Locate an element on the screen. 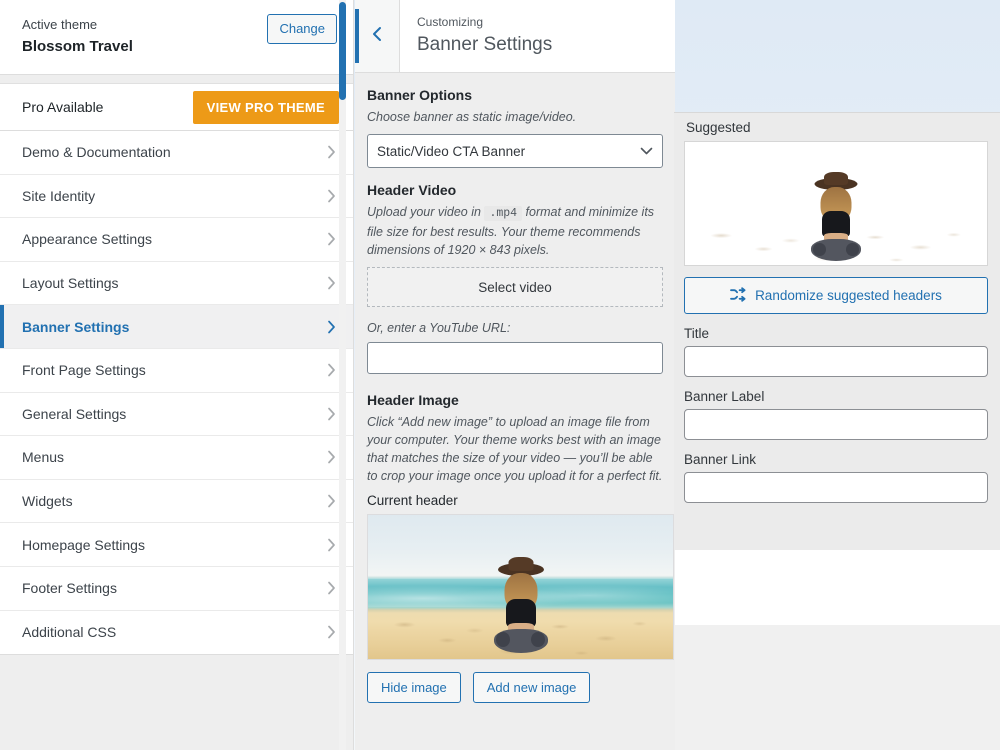  sidebar-item-widgets: Widgets is located at coordinates (176, 501).